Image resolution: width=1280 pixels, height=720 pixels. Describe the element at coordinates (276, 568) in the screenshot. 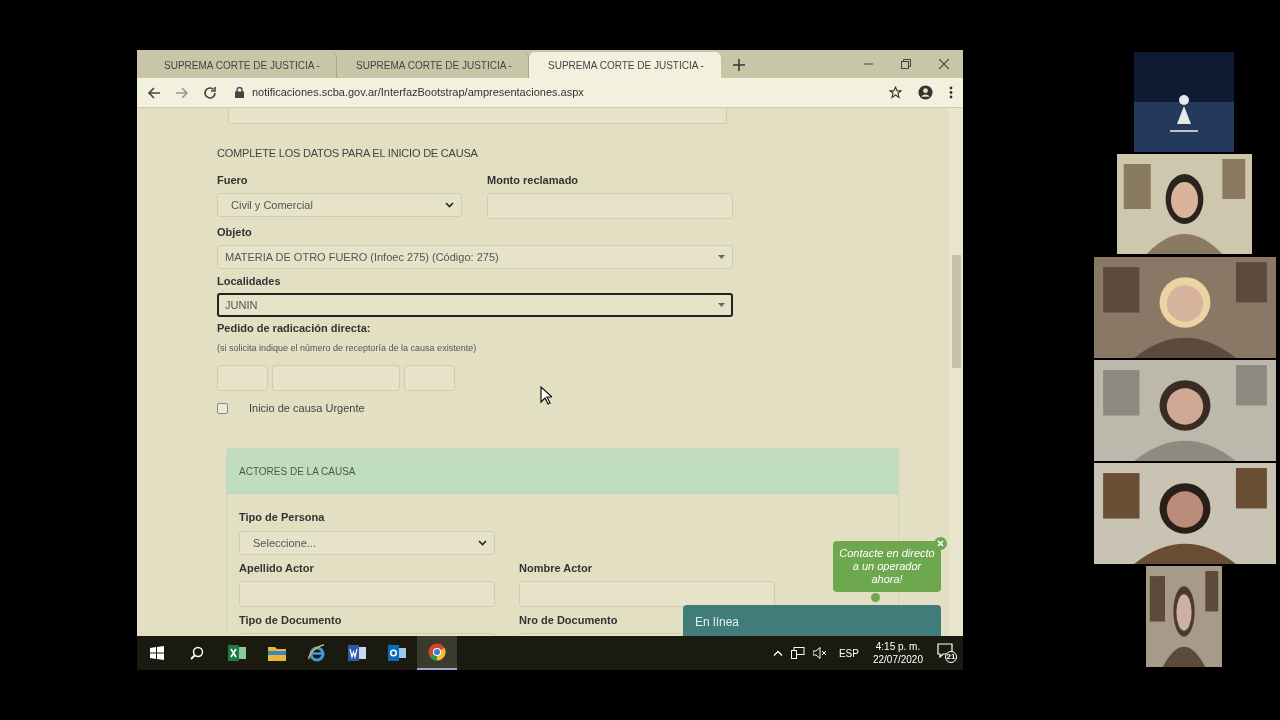

I see `field-label: Apellido Actor` at that location.